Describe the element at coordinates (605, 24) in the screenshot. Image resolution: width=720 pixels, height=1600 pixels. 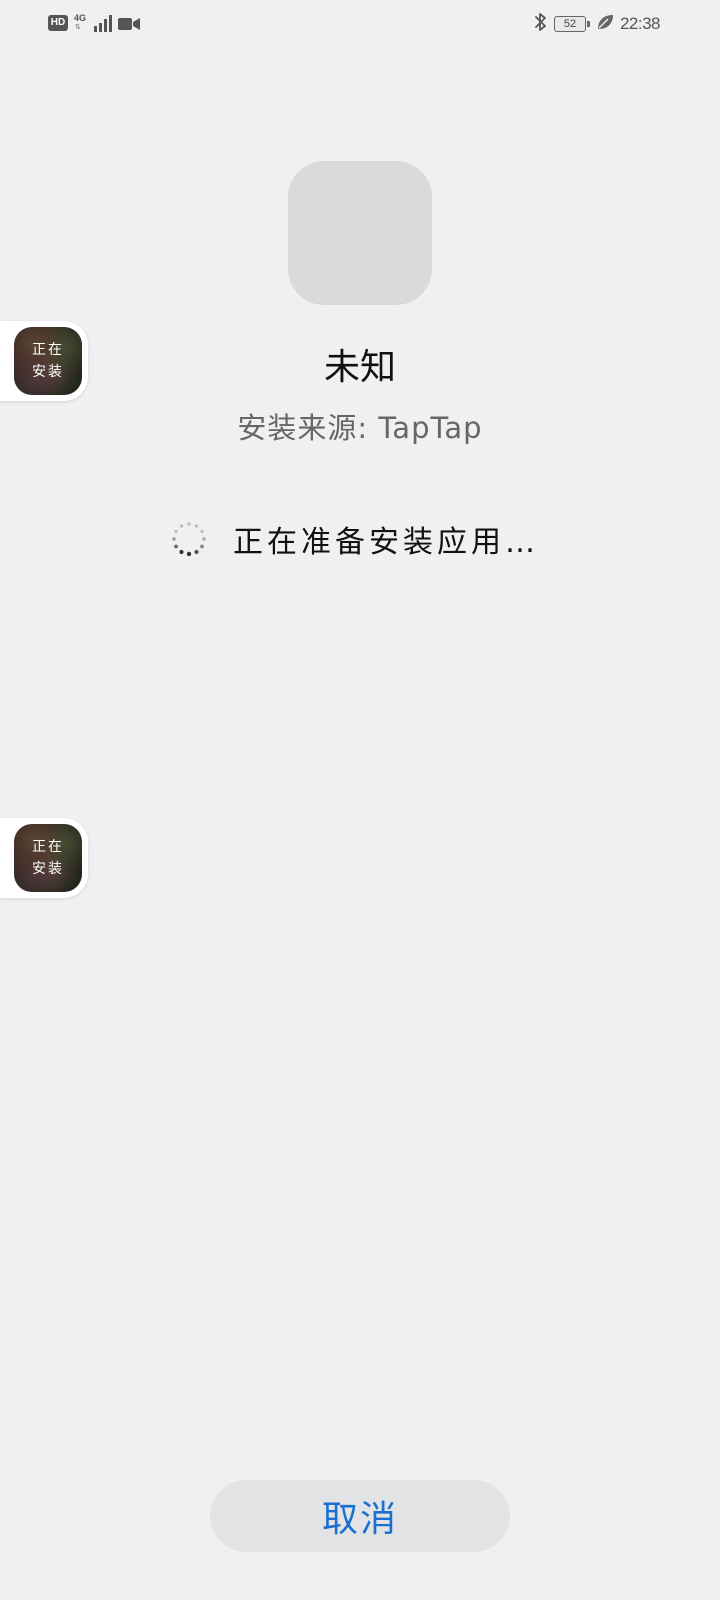
I see `leaf-icon` at that location.